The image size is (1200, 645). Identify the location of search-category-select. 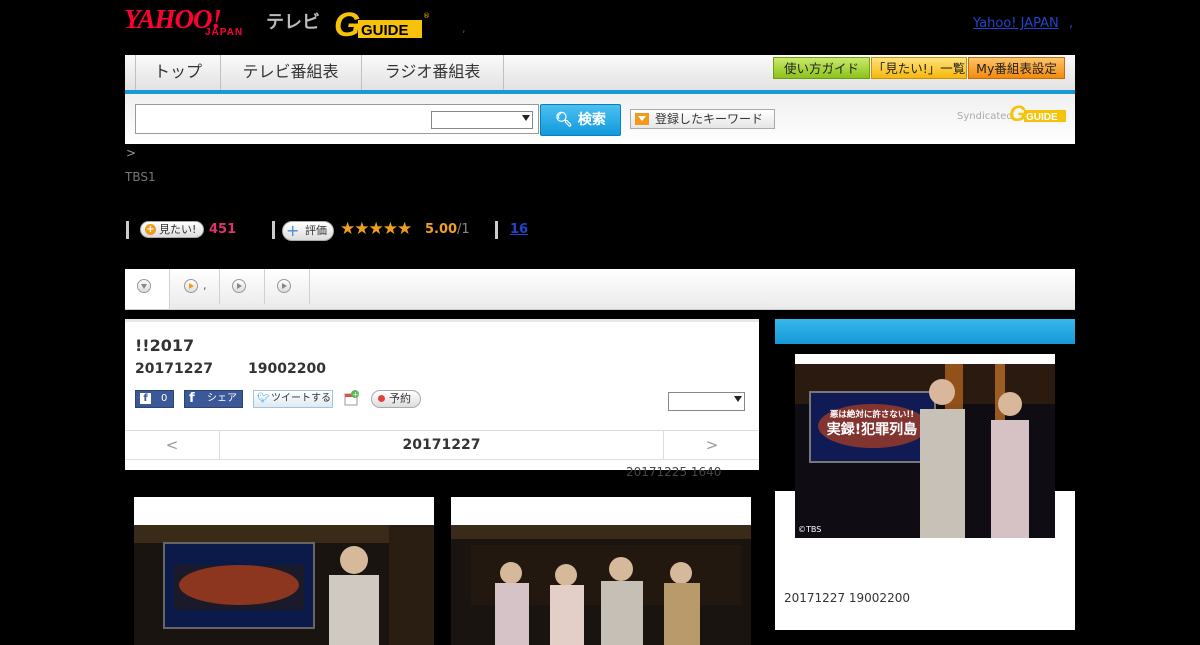
(482, 120).